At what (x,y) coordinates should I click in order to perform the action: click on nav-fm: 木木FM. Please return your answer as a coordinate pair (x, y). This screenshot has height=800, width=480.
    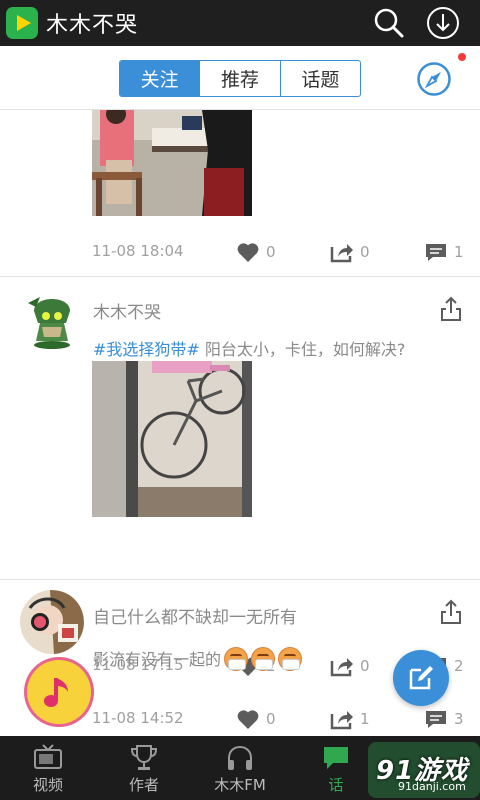
    Looking at the image, I should click on (240, 768).